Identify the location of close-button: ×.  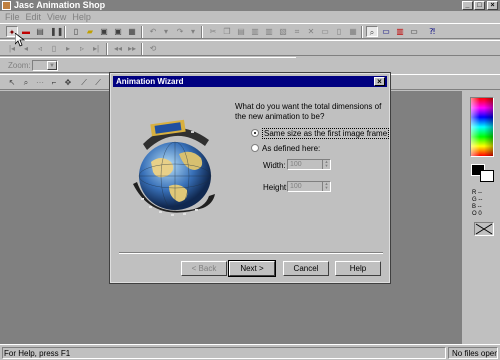
(492, 5).